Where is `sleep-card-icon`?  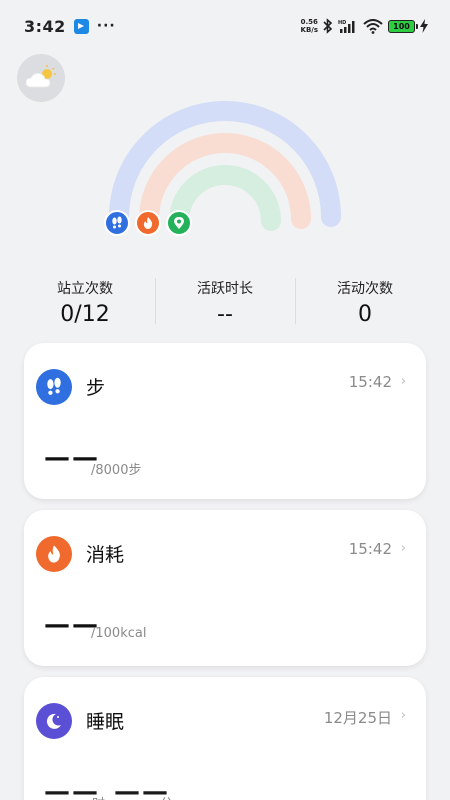 sleep-card-icon is located at coordinates (54, 721).